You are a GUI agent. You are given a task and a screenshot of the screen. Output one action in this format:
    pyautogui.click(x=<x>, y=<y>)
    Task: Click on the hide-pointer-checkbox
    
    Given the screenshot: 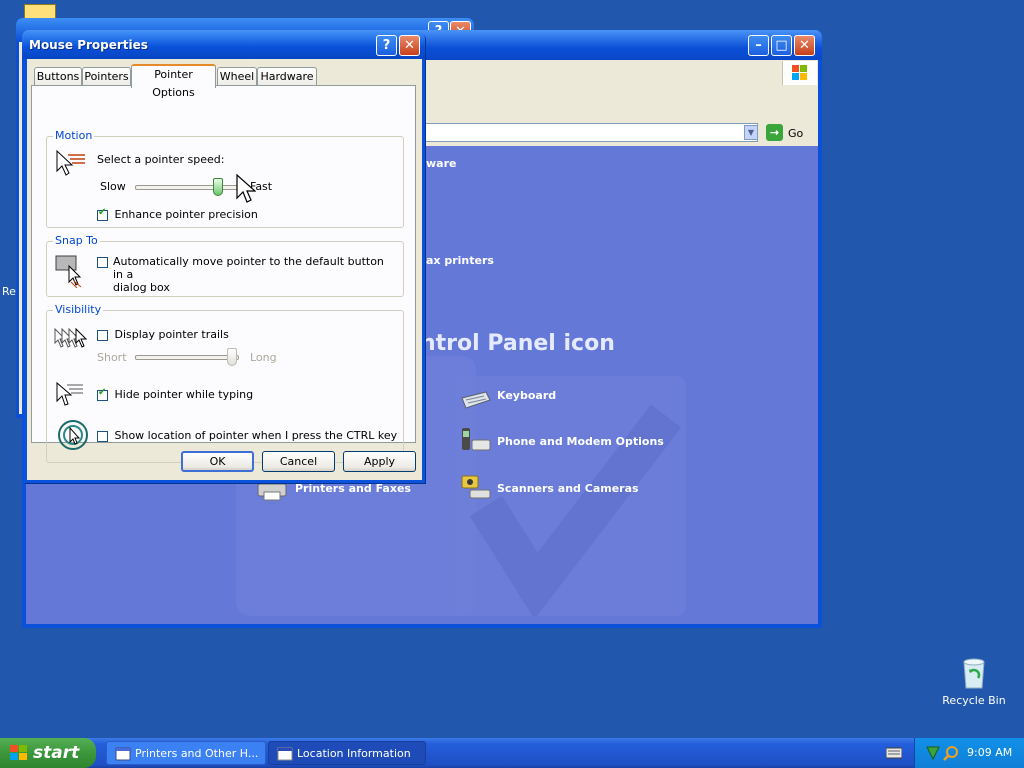 What is the action you would take?
    pyautogui.click(x=102, y=394)
    